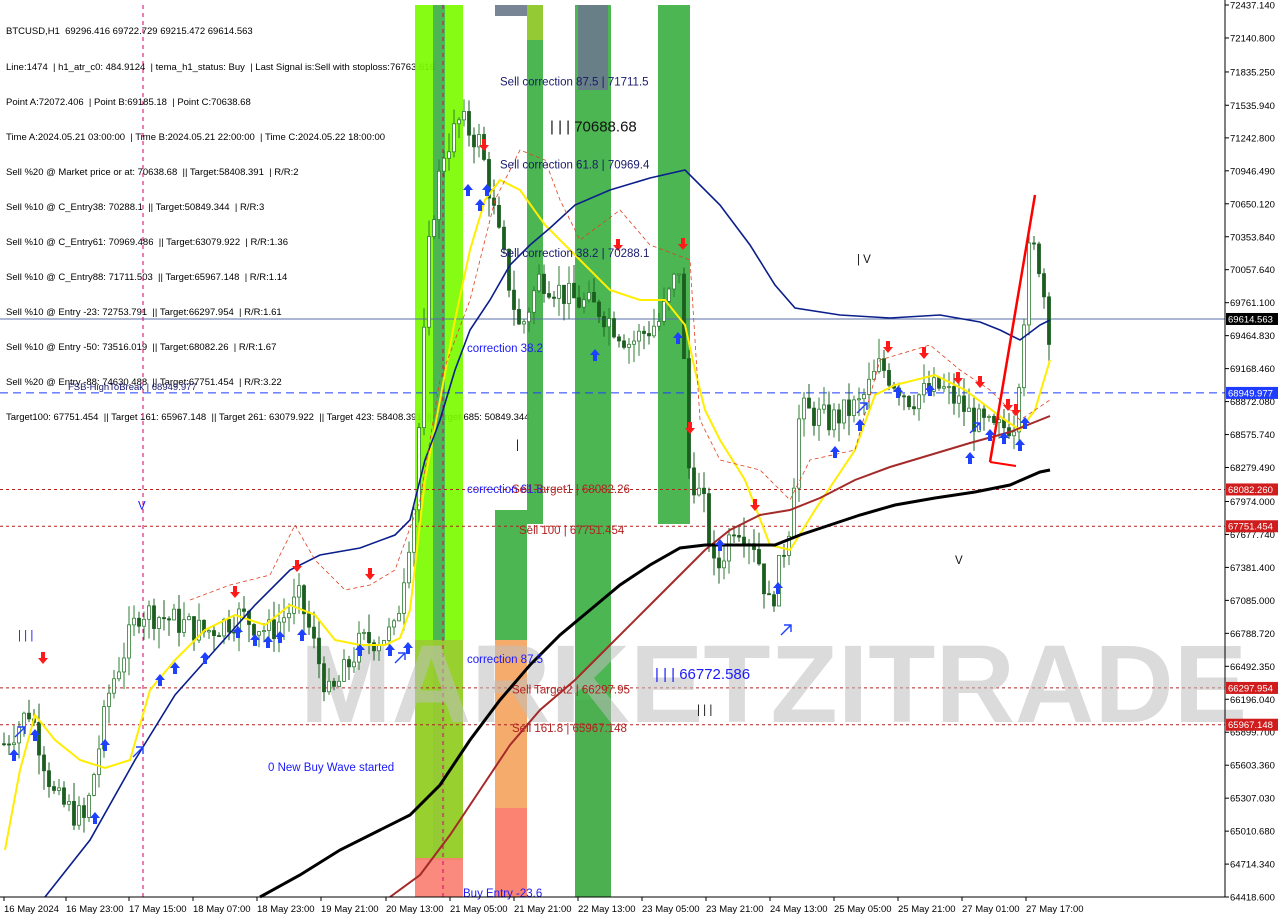 This screenshot has height=920, width=1280. Describe the element at coordinates (25, 636) in the screenshot. I see `annotation-label: | | |` at that location.